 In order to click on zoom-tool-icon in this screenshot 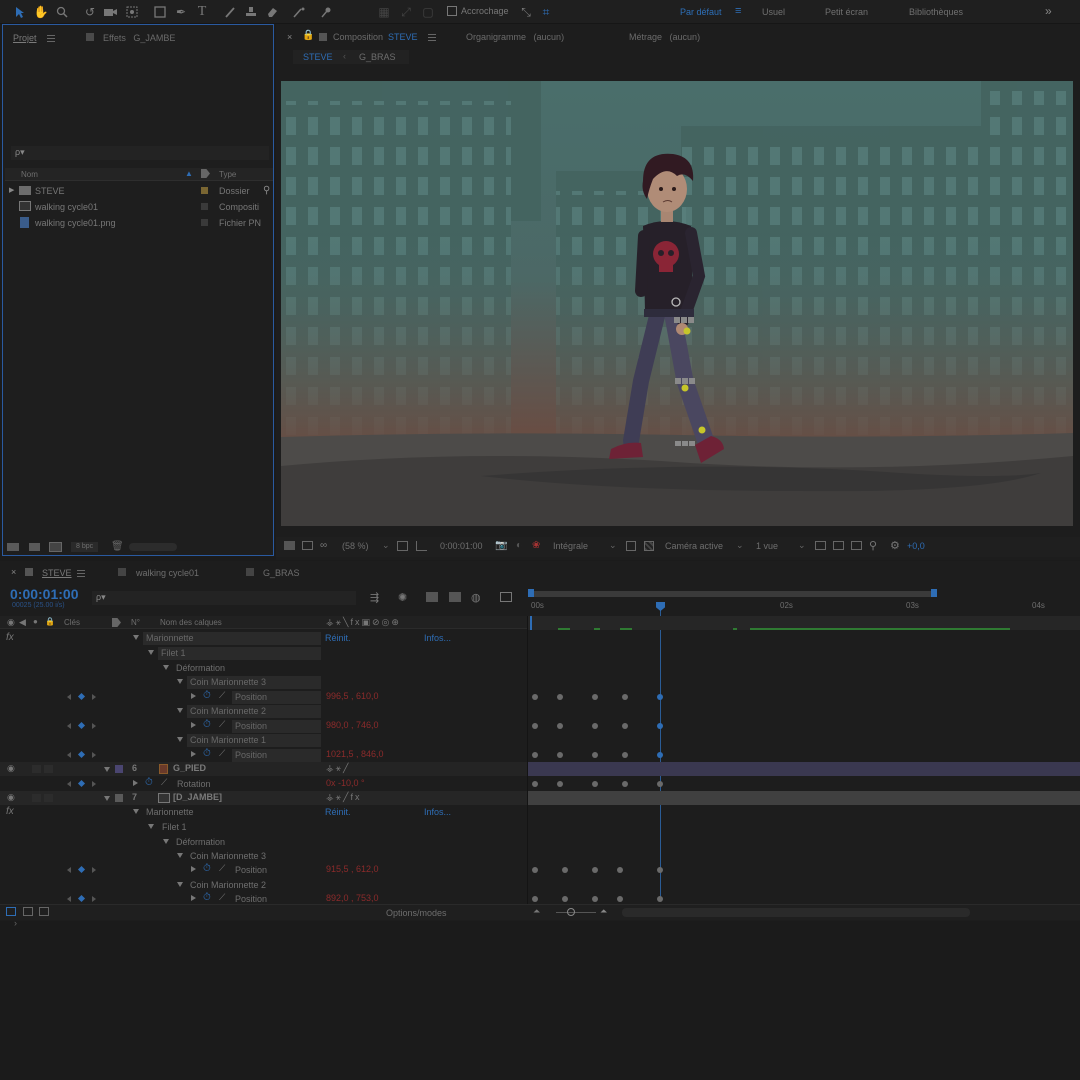, I will do `click(62, 12)`.